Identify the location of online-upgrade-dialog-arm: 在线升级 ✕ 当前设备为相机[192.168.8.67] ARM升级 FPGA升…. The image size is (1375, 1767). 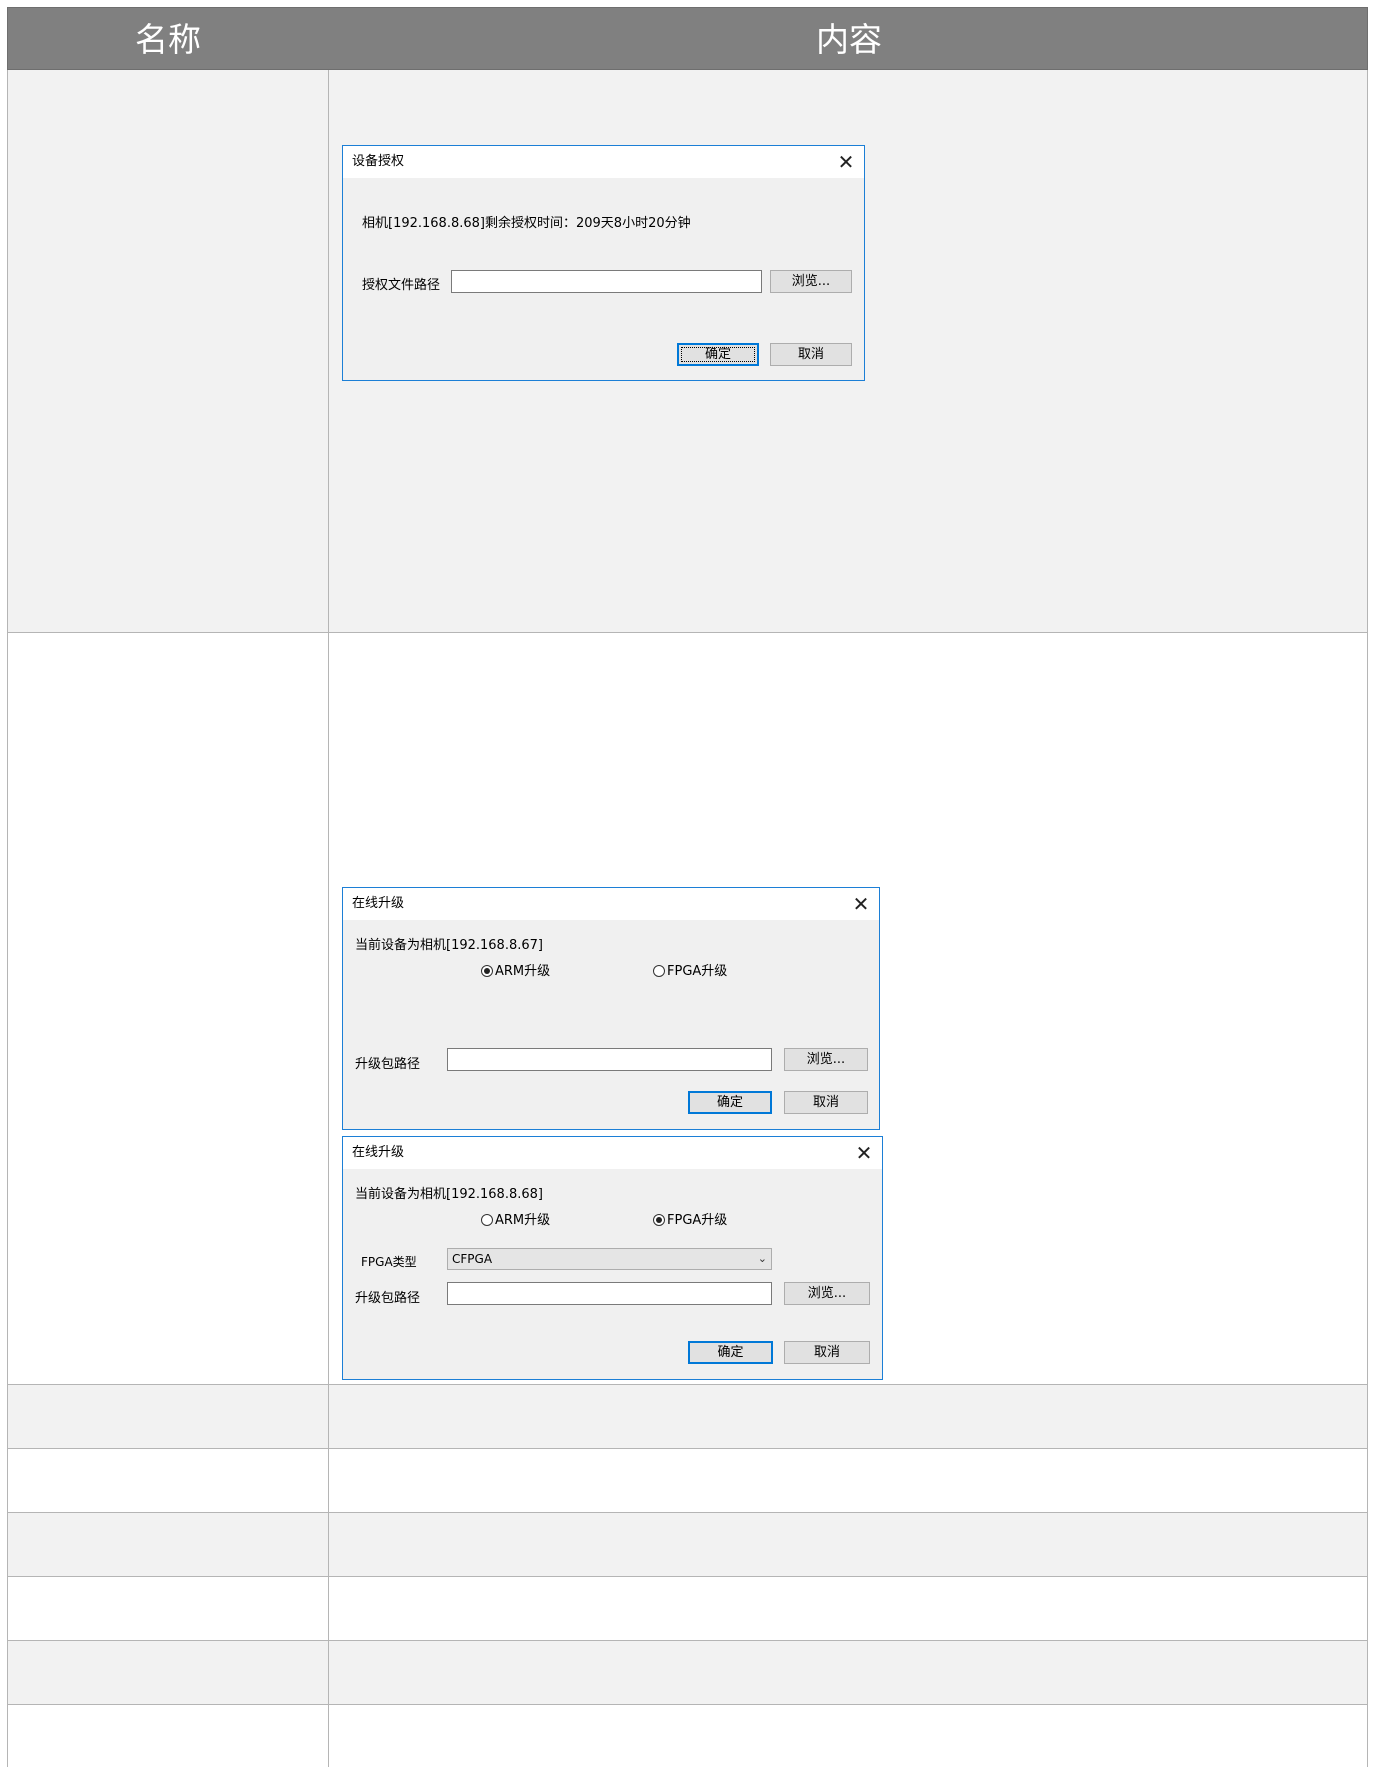
(611, 1008).